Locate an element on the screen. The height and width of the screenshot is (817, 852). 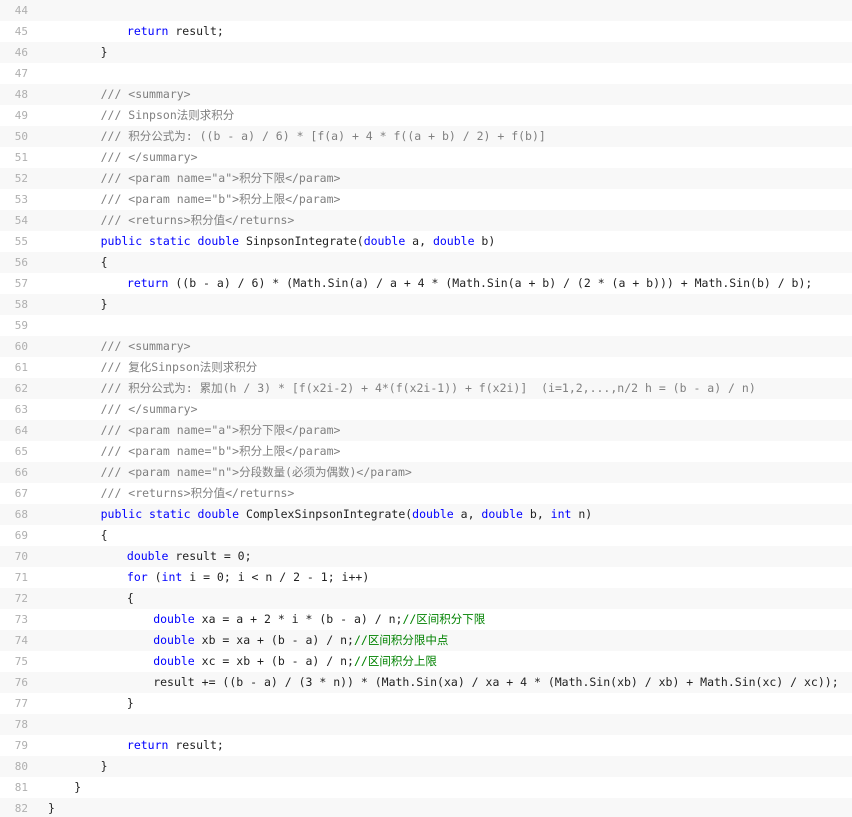
line-comment-token: //区间积分限中点 is located at coordinates (401, 640).